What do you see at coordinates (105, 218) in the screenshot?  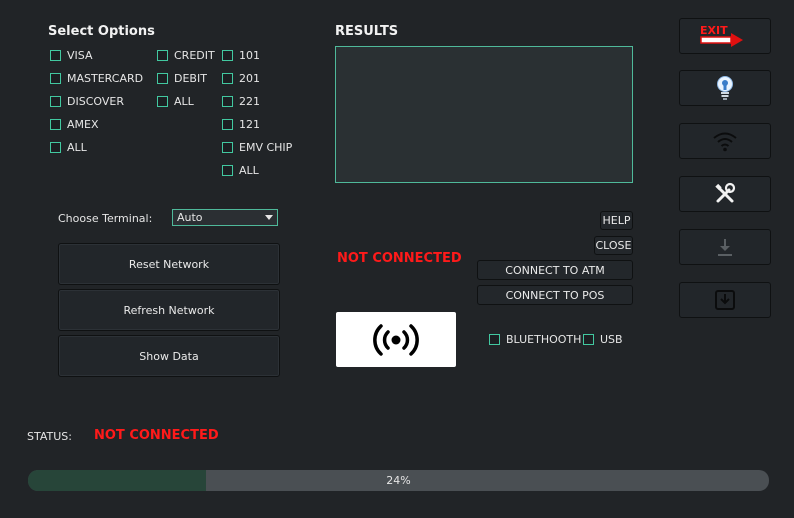 I see `choose-terminal-label: Choose Terminal:` at bounding box center [105, 218].